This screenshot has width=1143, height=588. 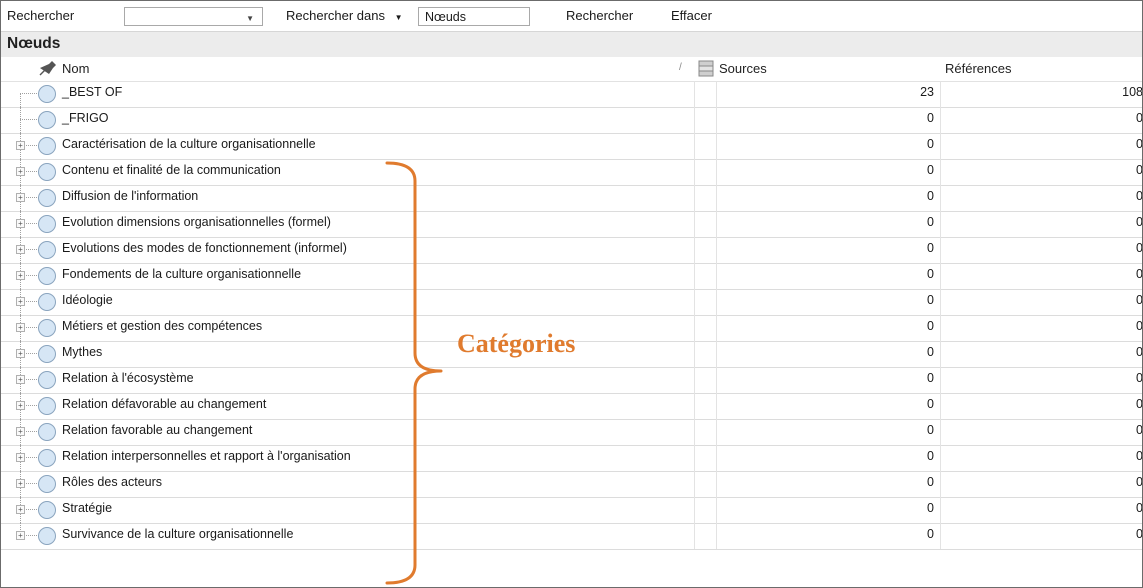 What do you see at coordinates (571, 380) in the screenshot?
I see `node-row: + Relation à l'écosystème 0 0` at bounding box center [571, 380].